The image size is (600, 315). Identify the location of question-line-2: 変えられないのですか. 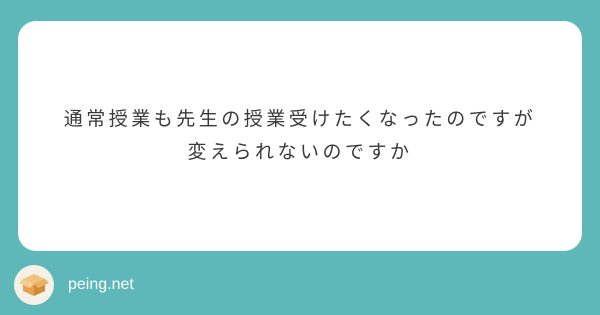
(300, 152).